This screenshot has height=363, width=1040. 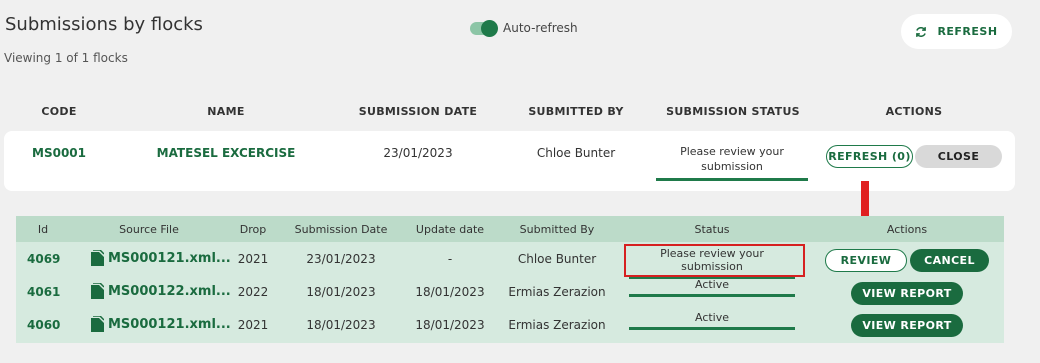 I want to click on col-update-date: Update date, so click(x=450, y=229).